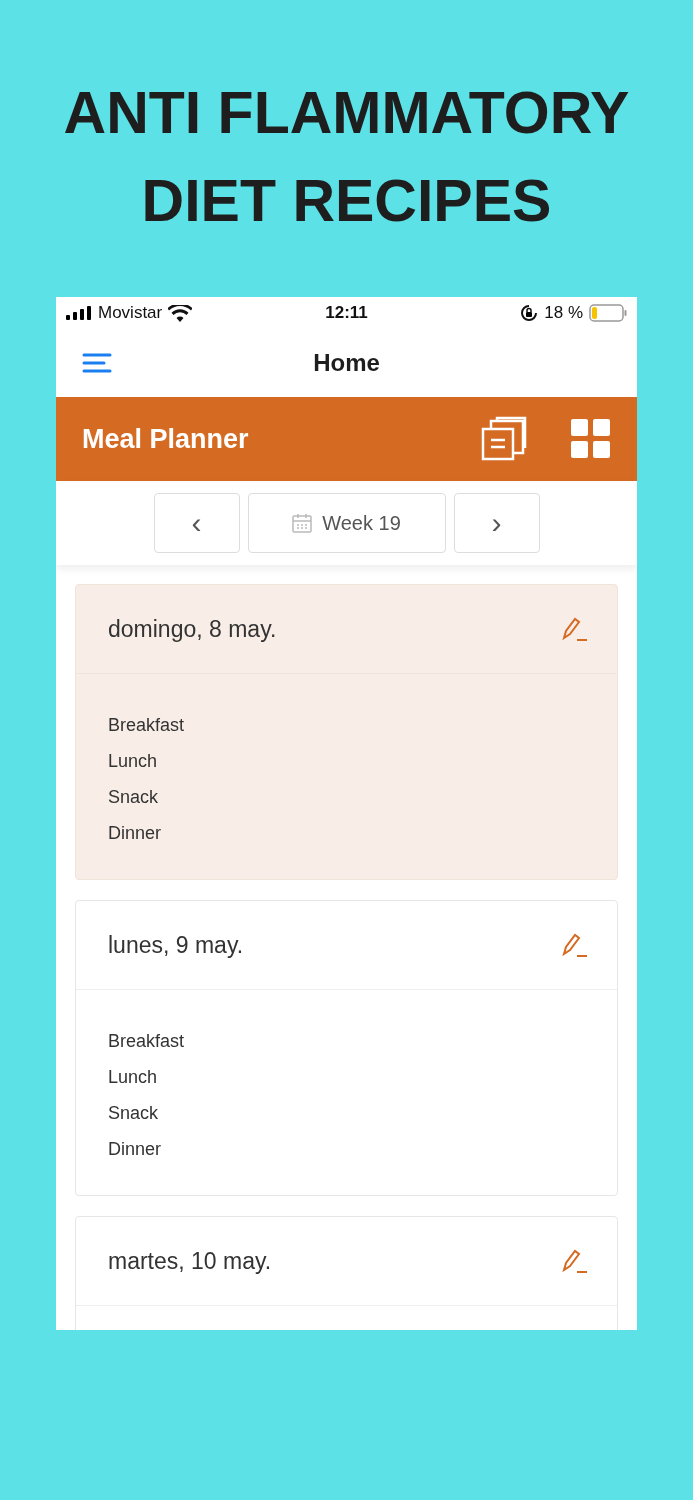 The image size is (693, 1500). What do you see at coordinates (79, 313) in the screenshot?
I see `signal-icon` at bounding box center [79, 313].